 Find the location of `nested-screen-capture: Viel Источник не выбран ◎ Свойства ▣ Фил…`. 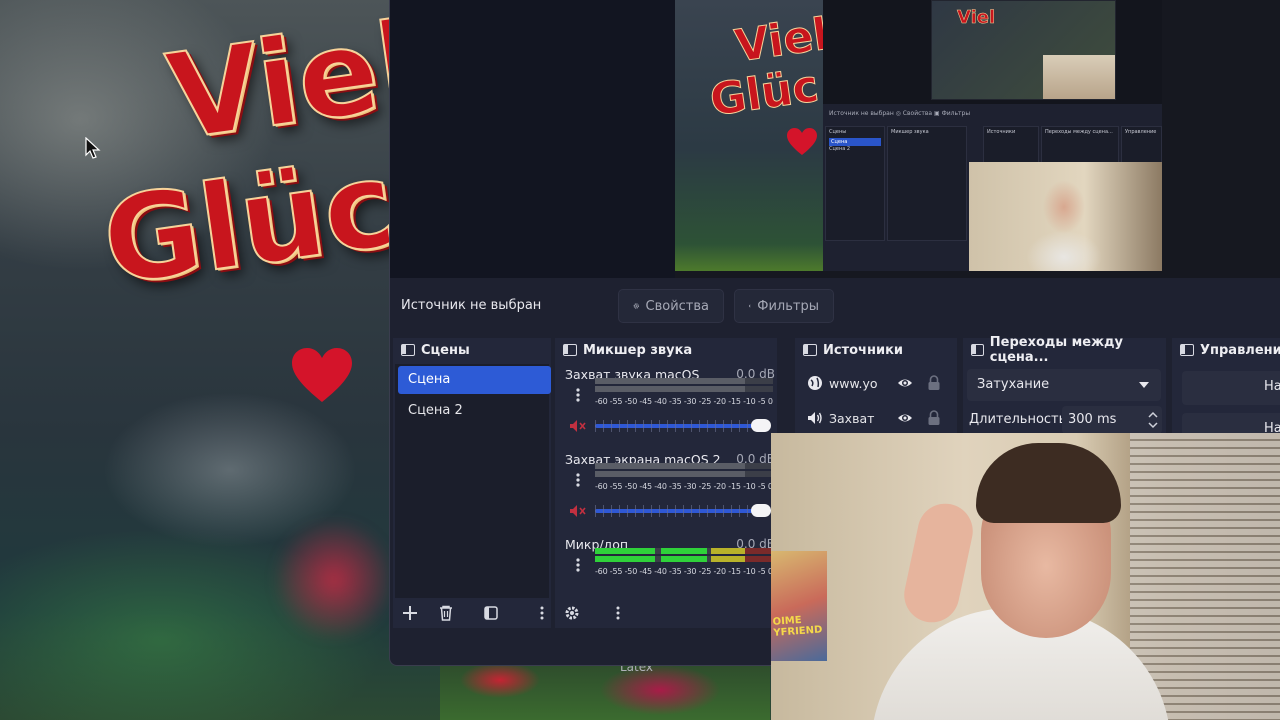

nested-screen-capture: Viel Источник не выбран ◎ Свойства ▣ Фил… is located at coordinates (992, 135).